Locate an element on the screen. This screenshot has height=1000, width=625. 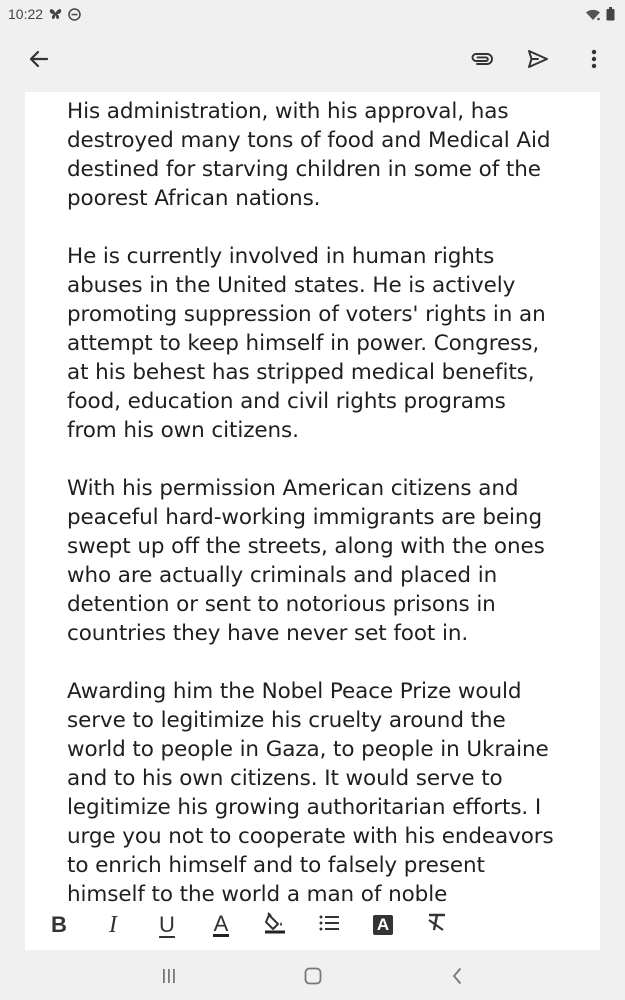
italic-label: I is located at coordinates (113, 924).